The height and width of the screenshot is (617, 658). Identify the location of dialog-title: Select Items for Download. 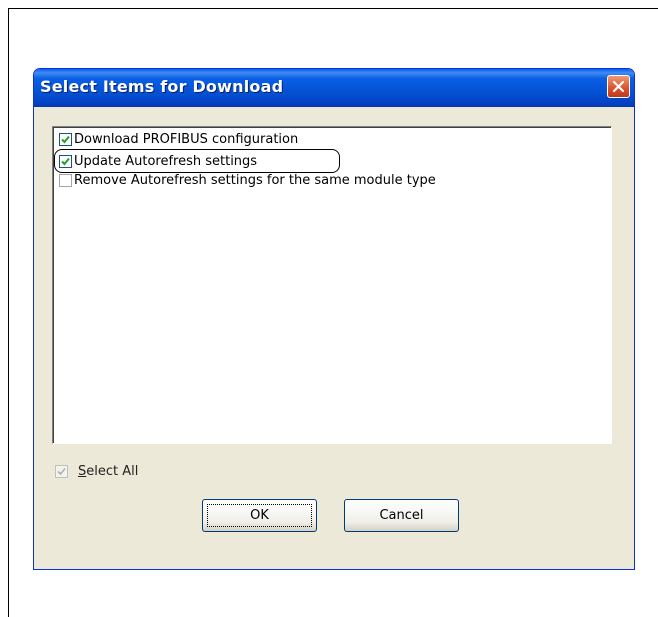
(162, 86).